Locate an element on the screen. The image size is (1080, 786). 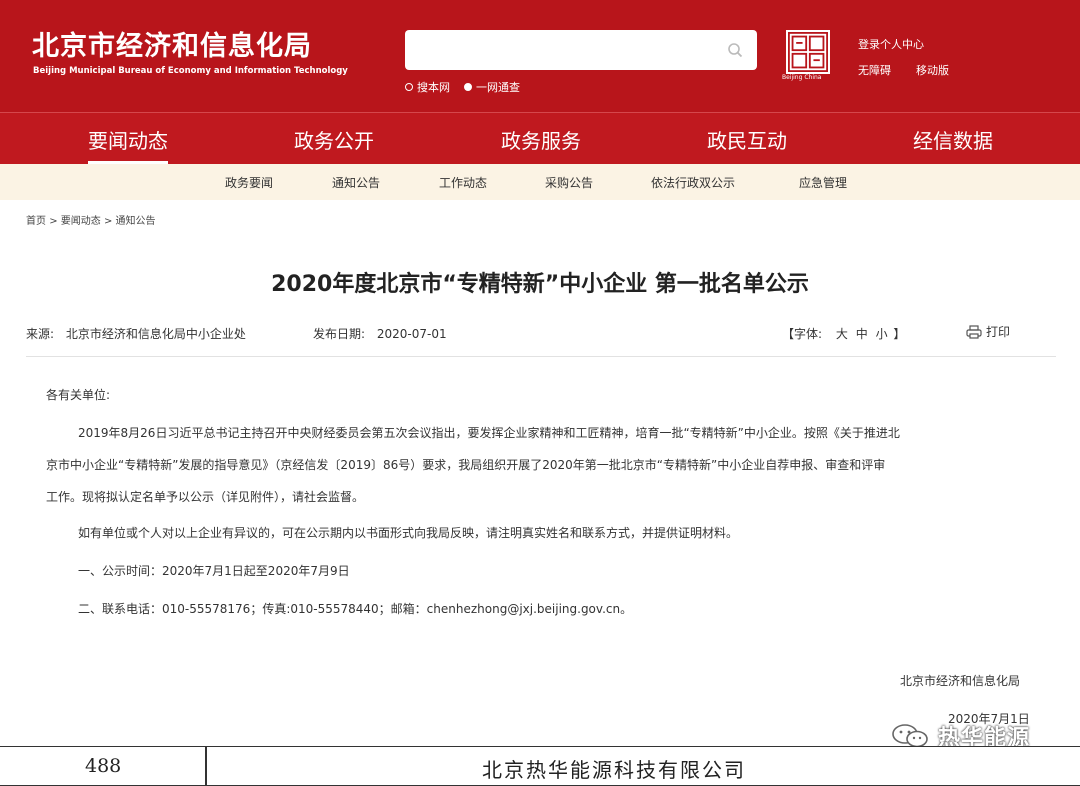
sub-nav: 政务要闻 通知公告 工作动态 采购公告 依法行政双公示 应急管理 is located at coordinates (540, 182).